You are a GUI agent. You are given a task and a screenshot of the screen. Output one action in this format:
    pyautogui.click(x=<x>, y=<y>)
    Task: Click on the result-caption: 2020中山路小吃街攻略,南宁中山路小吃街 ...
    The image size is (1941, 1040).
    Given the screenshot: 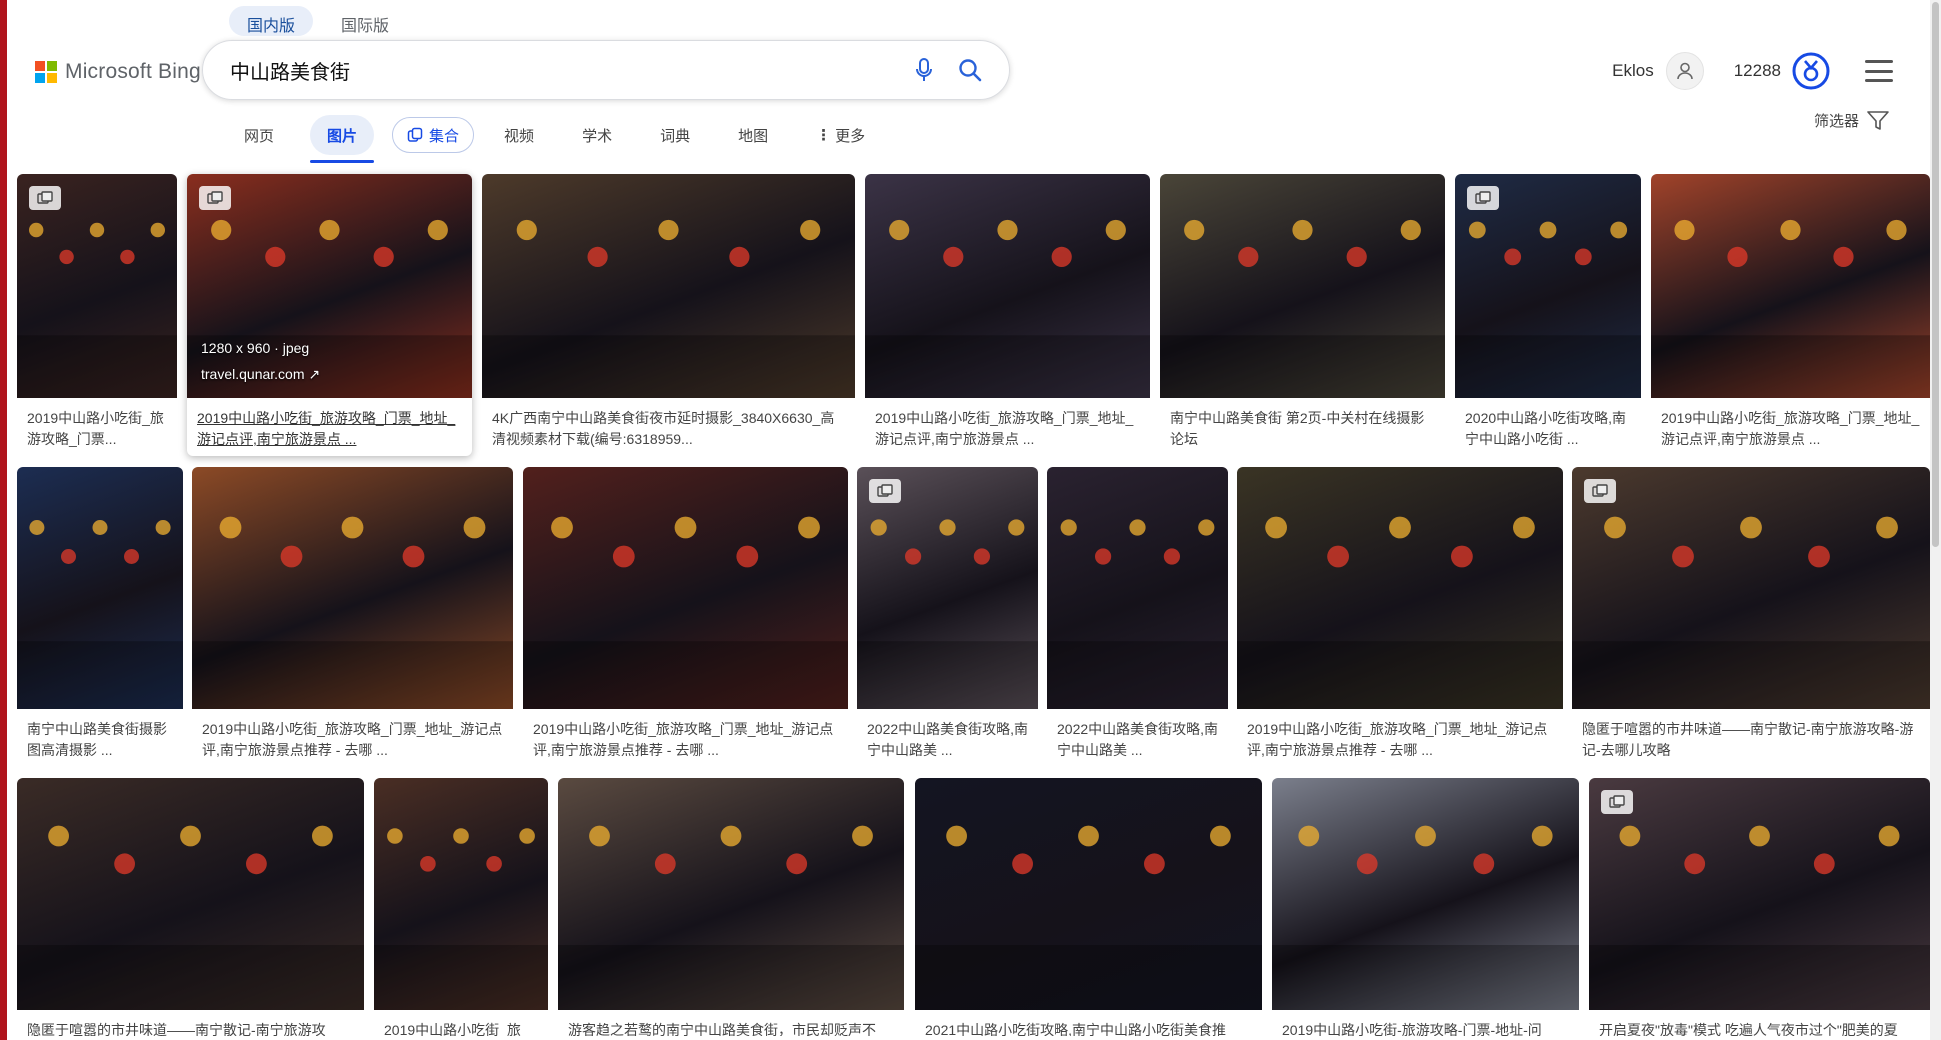 What is the action you would take?
    pyautogui.click(x=1549, y=430)
    